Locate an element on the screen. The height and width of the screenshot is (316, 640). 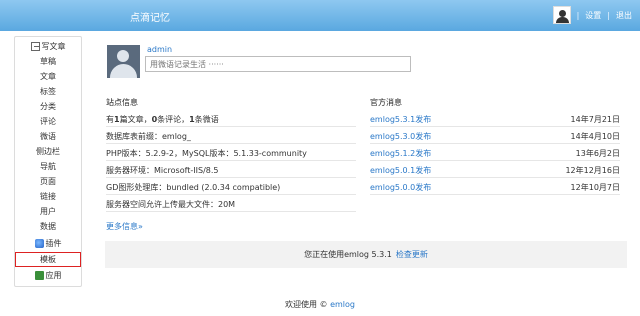
sidebar-item-label: 导航 is located at coordinates (48, 166).